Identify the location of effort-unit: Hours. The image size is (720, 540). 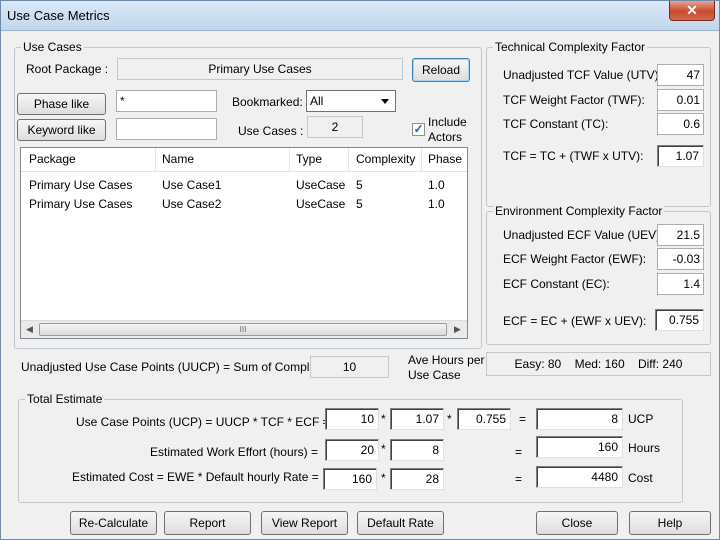
(644, 448).